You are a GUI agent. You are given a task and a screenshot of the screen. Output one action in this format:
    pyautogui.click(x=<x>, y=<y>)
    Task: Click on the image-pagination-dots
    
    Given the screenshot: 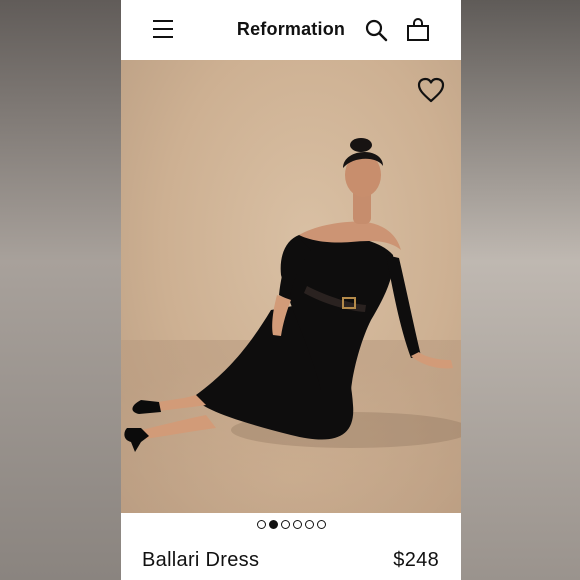 What is the action you would take?
    pyautogui.click(x=291, y=526)
    